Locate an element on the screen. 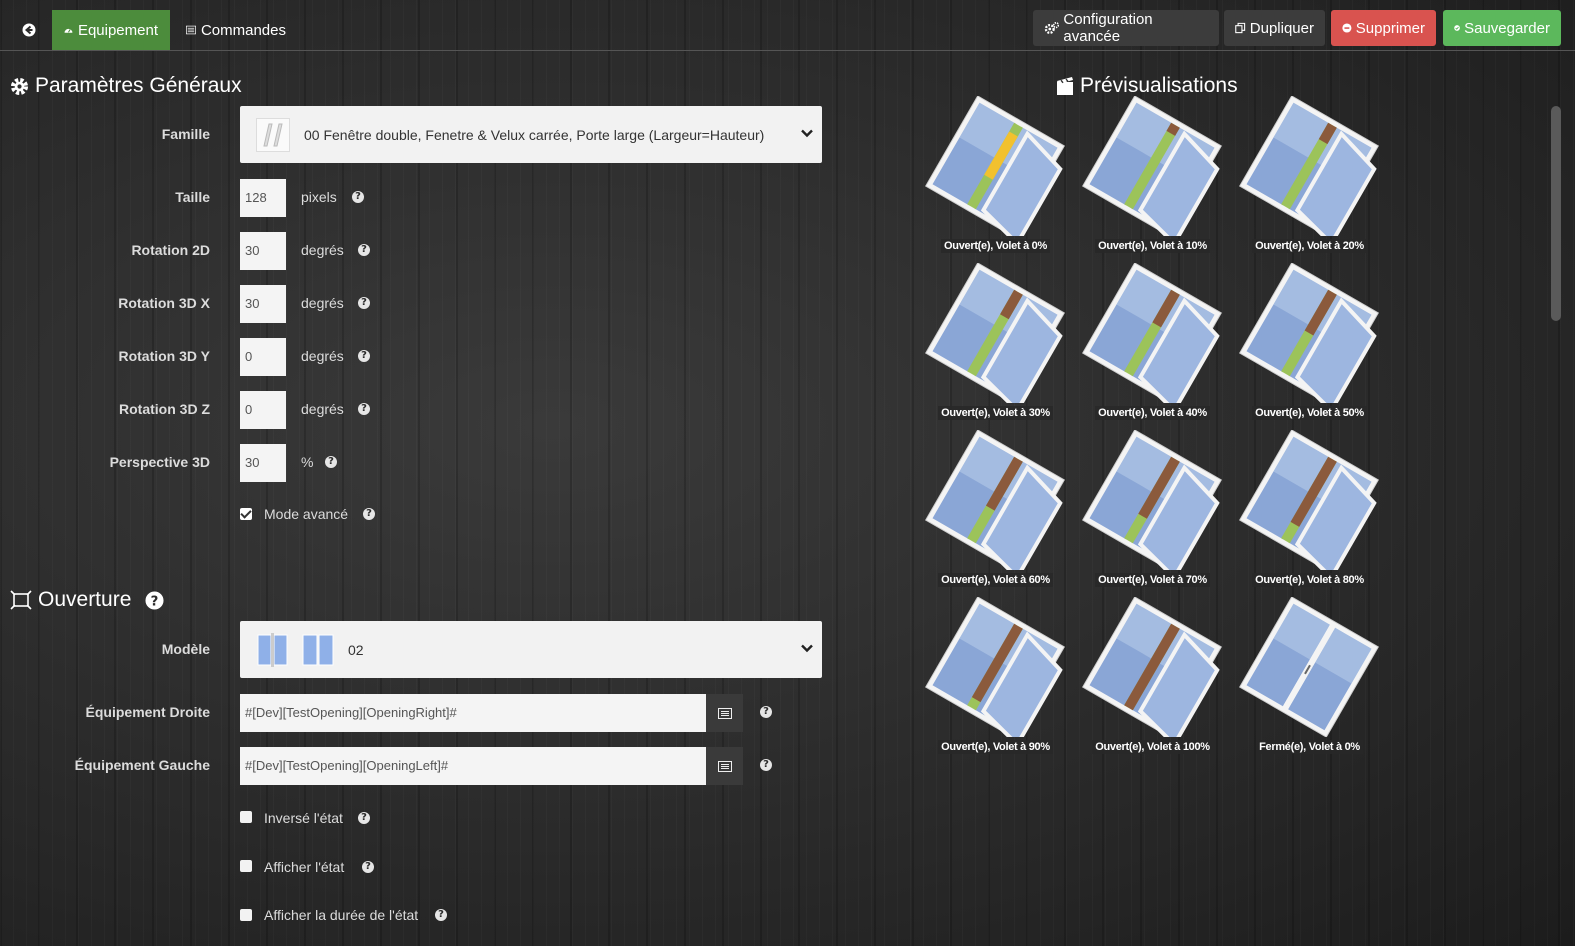 The image size is (1575, 946). section-title-previews: Prévisualisations is located at coordinates (1147, 86).